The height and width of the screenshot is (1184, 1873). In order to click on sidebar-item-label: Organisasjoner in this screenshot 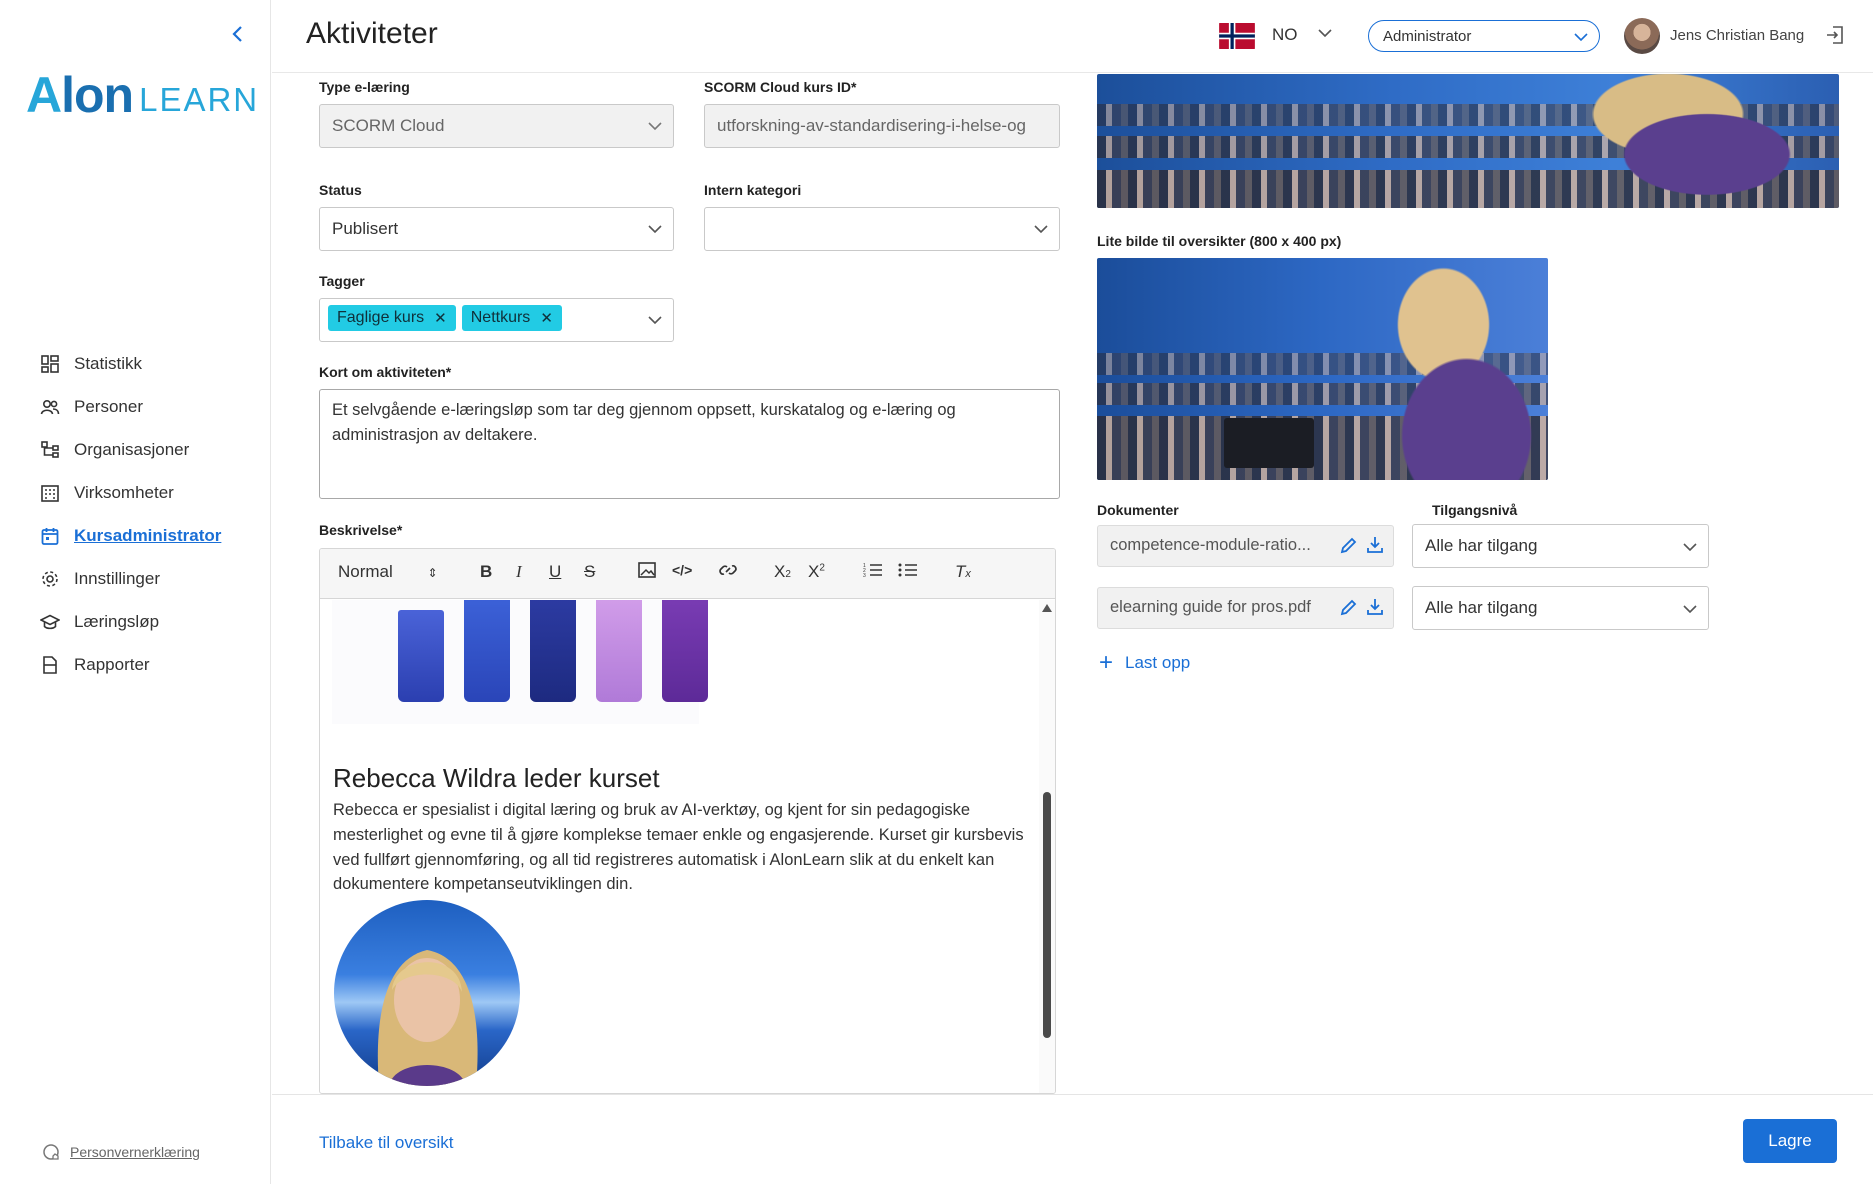, I will do `click(132, 449)`.